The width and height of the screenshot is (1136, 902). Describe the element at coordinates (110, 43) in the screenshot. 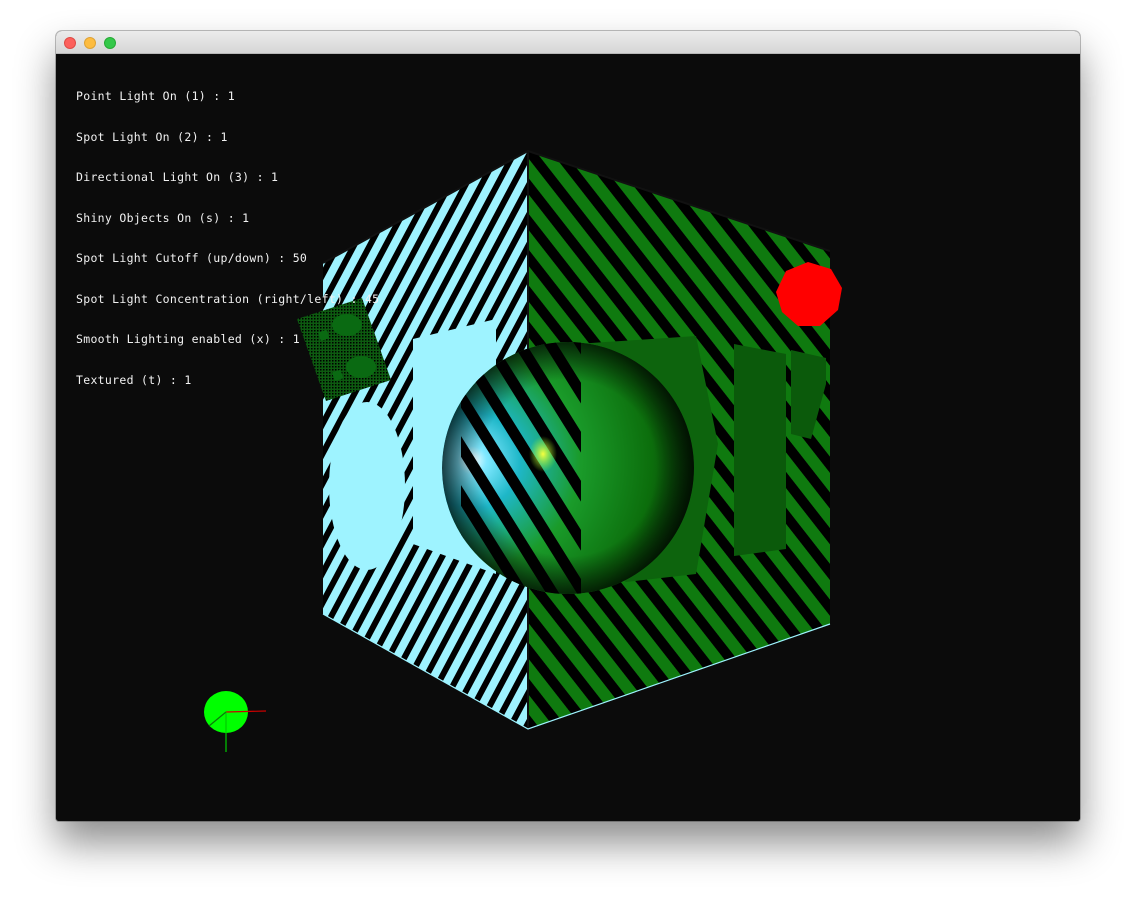

I see `zoom-window-button` at that location.